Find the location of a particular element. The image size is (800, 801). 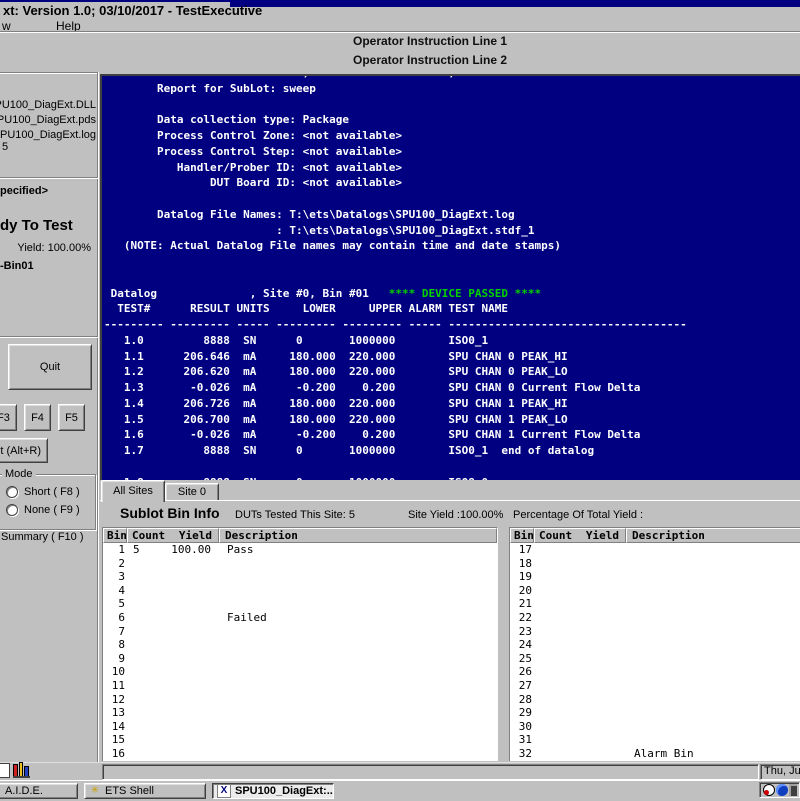

sidebar-file: SPU100_DiagExt.log is located at coordinates (48, 135).